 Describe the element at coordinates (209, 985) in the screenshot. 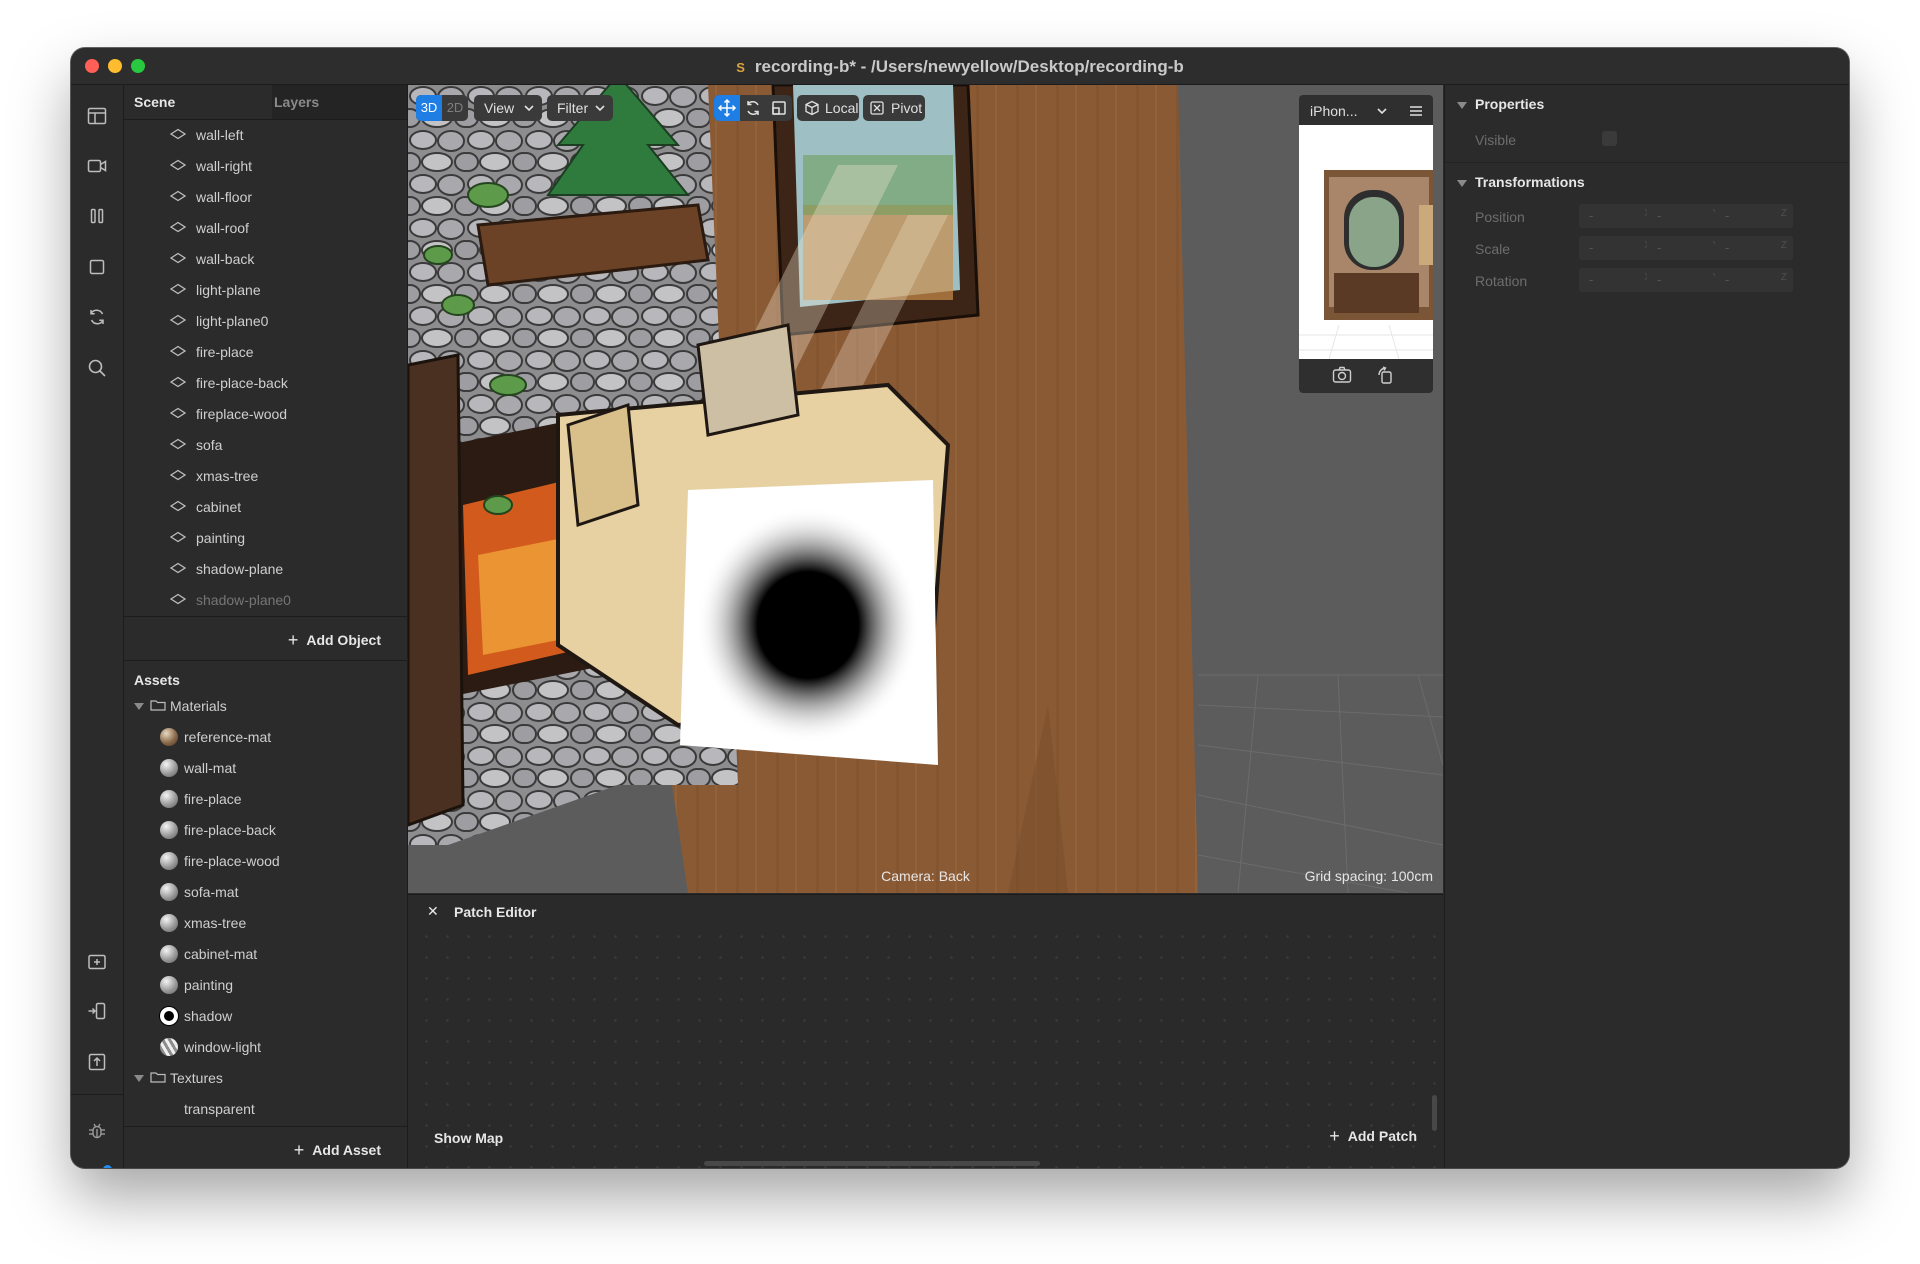

I see `asset-item-label: painting` at that location.